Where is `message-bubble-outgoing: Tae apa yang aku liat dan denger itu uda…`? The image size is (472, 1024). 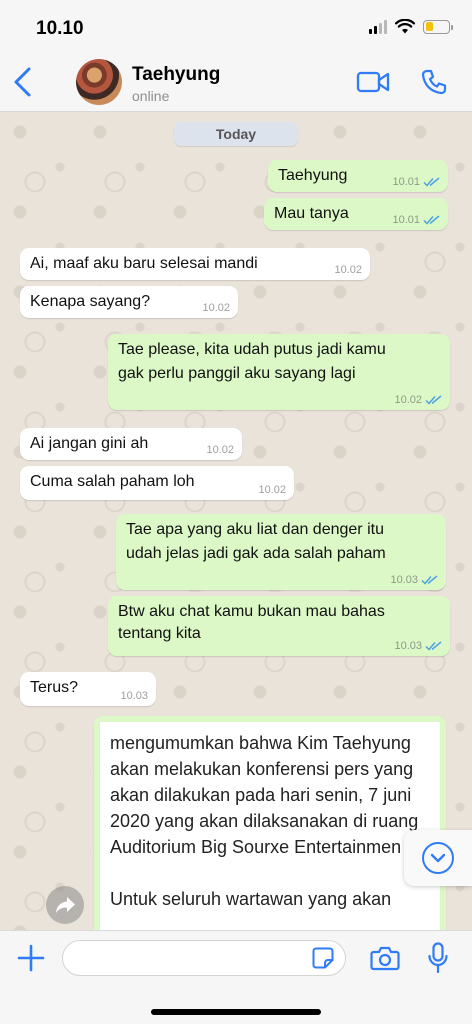
message-bubble-outgoing: Tae apa yang aku liat dan denger itu uda… is located at coordinates (281, 552).